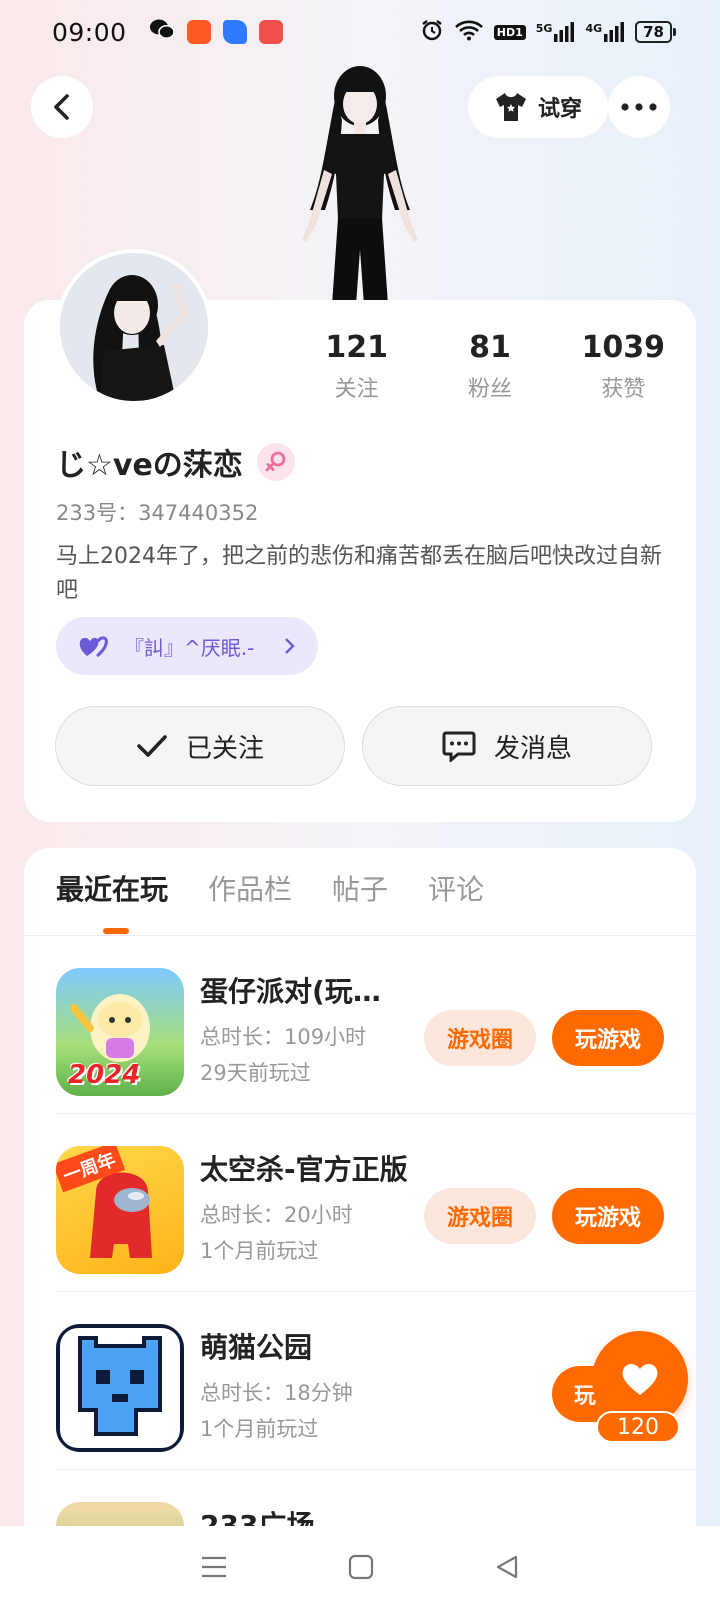  What do you see at coordinates (356, 366) in the screenshot?
I see `stat-following: 121 关注` at bounding box center [356, 366].